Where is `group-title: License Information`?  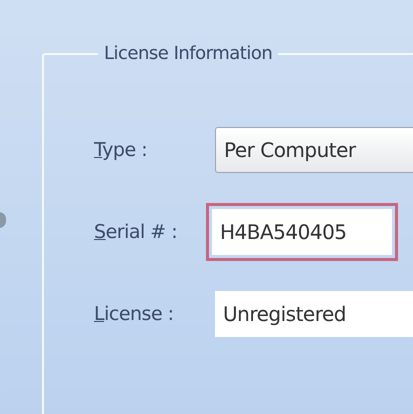 group-title: License Information is located at coordinates (188, 54).